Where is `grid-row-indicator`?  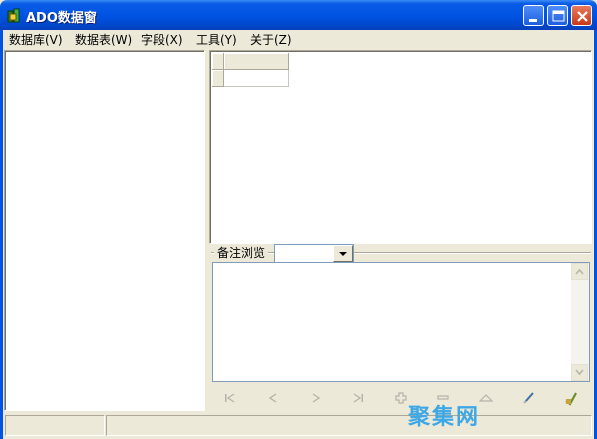 grid-row-indicator is located at coordinates (218, 78).